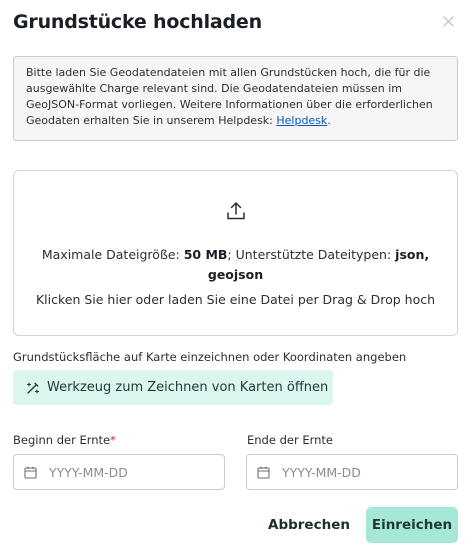 This screenshot has height=554, width=472. What do you see at coordinates (311, 254) in the screenshot?
I see `file-types-label: ; Unterstützte Dateitypen:` at bounding box center [311, 254].